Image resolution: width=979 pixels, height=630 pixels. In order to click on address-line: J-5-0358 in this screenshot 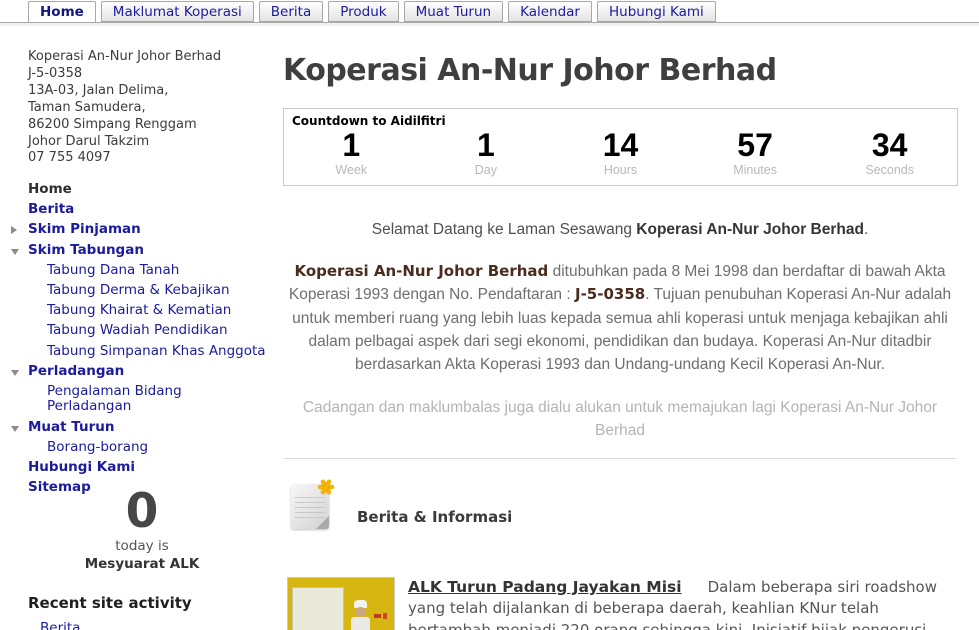, I will do `click(55, 73)`.